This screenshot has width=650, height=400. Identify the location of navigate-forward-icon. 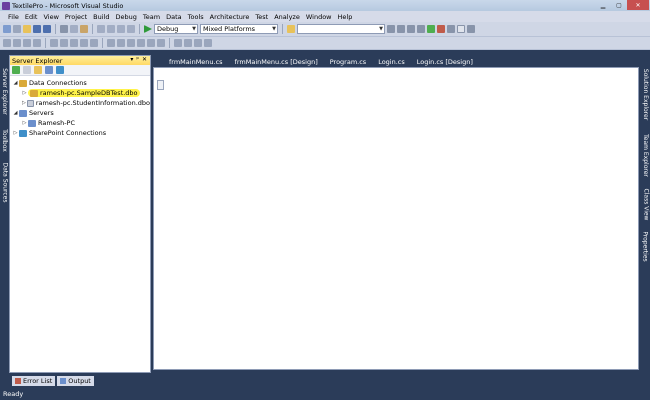
(131, 29).